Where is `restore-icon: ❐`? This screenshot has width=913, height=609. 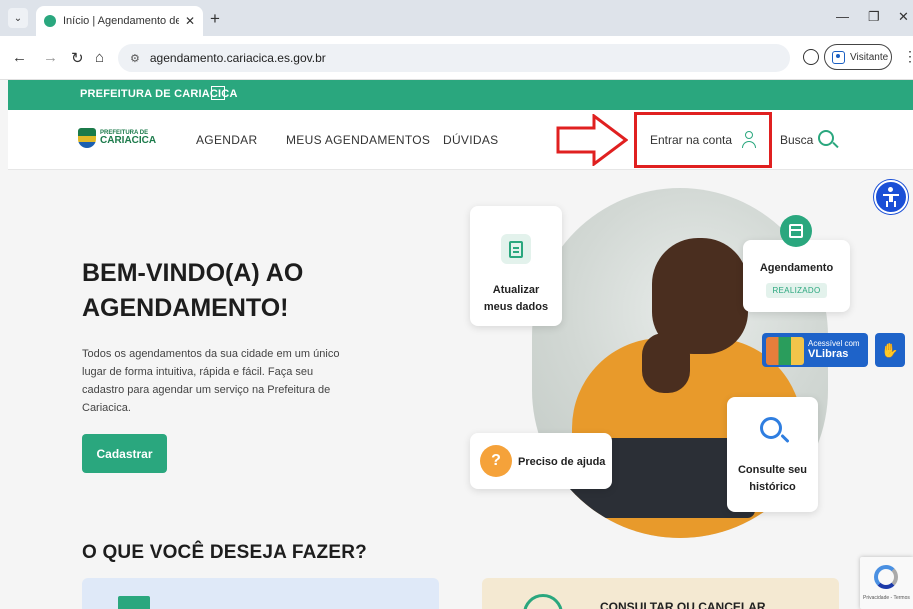 restore-icon: ❐ is located at coordinates (874, 17).